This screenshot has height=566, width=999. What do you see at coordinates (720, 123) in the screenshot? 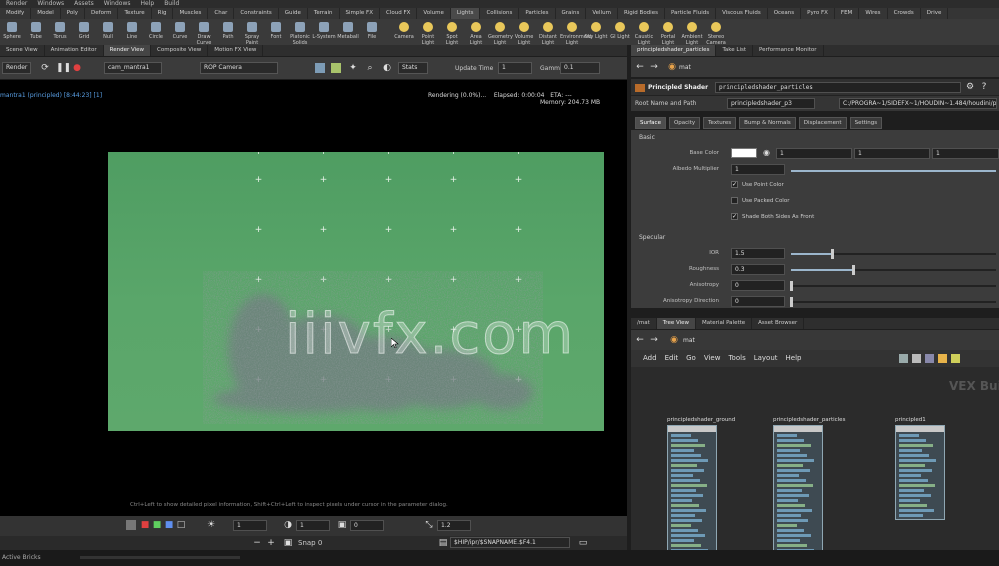
I see `subtab-textures: Textures` at bounding box center [720, 123].